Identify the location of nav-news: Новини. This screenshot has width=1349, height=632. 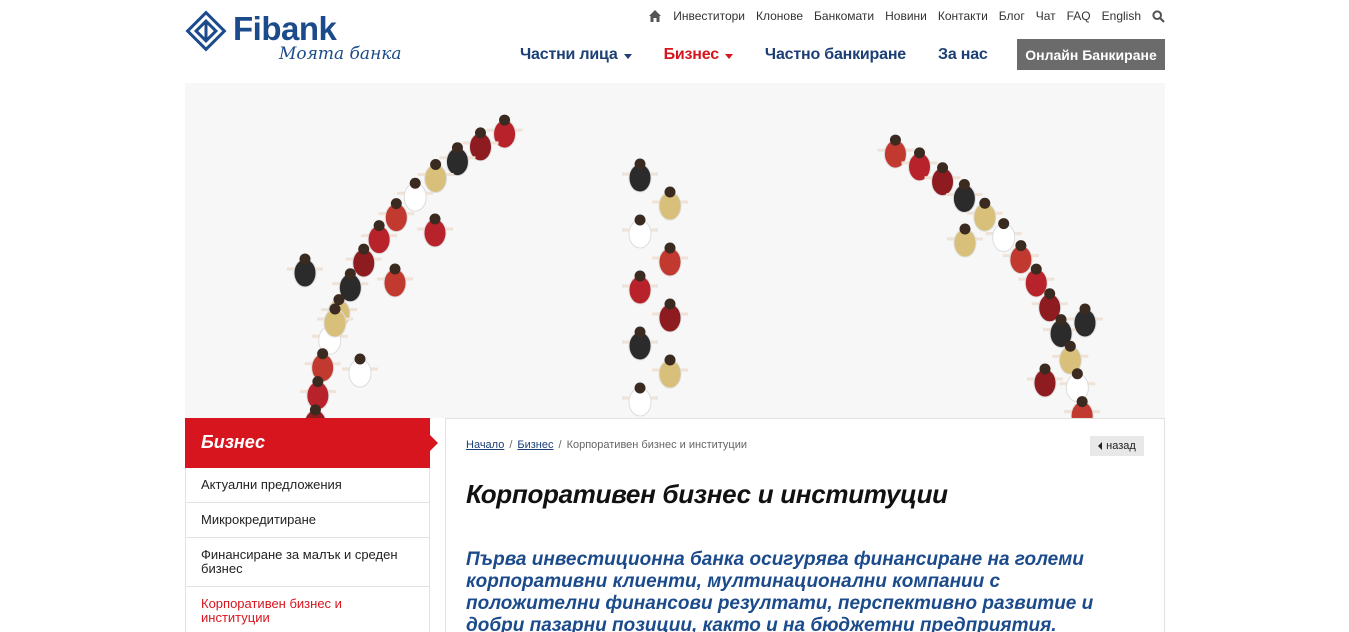
(906, 16).